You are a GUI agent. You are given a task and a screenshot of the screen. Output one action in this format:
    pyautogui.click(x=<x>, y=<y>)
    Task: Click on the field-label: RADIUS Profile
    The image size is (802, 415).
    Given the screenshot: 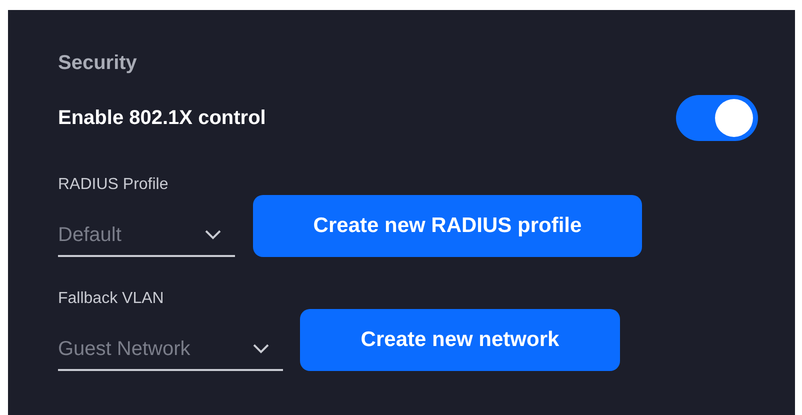 What is the action you would take?
    pyautogui.click(x=114, y=185)
    